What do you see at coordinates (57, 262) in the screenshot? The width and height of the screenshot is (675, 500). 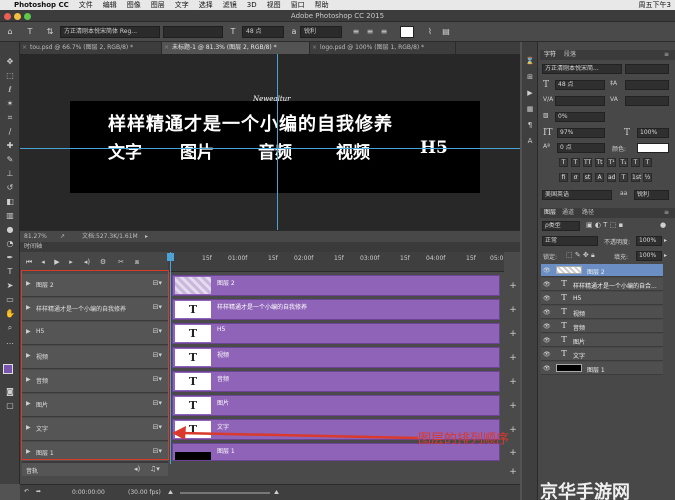 I see `play-icon: ▶` at bounding box center [57, 262].